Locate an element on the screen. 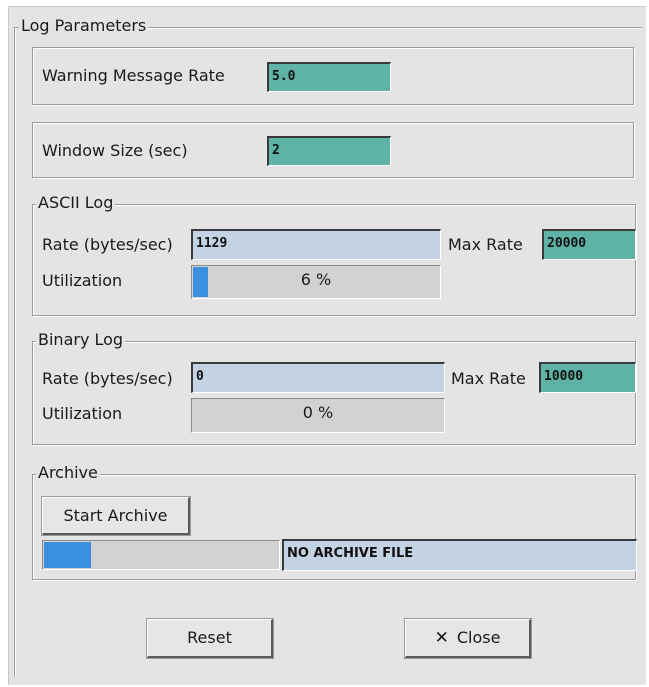  ascii-rate-label: Rate (bytes/sec) is located at coordinates (107, 244).